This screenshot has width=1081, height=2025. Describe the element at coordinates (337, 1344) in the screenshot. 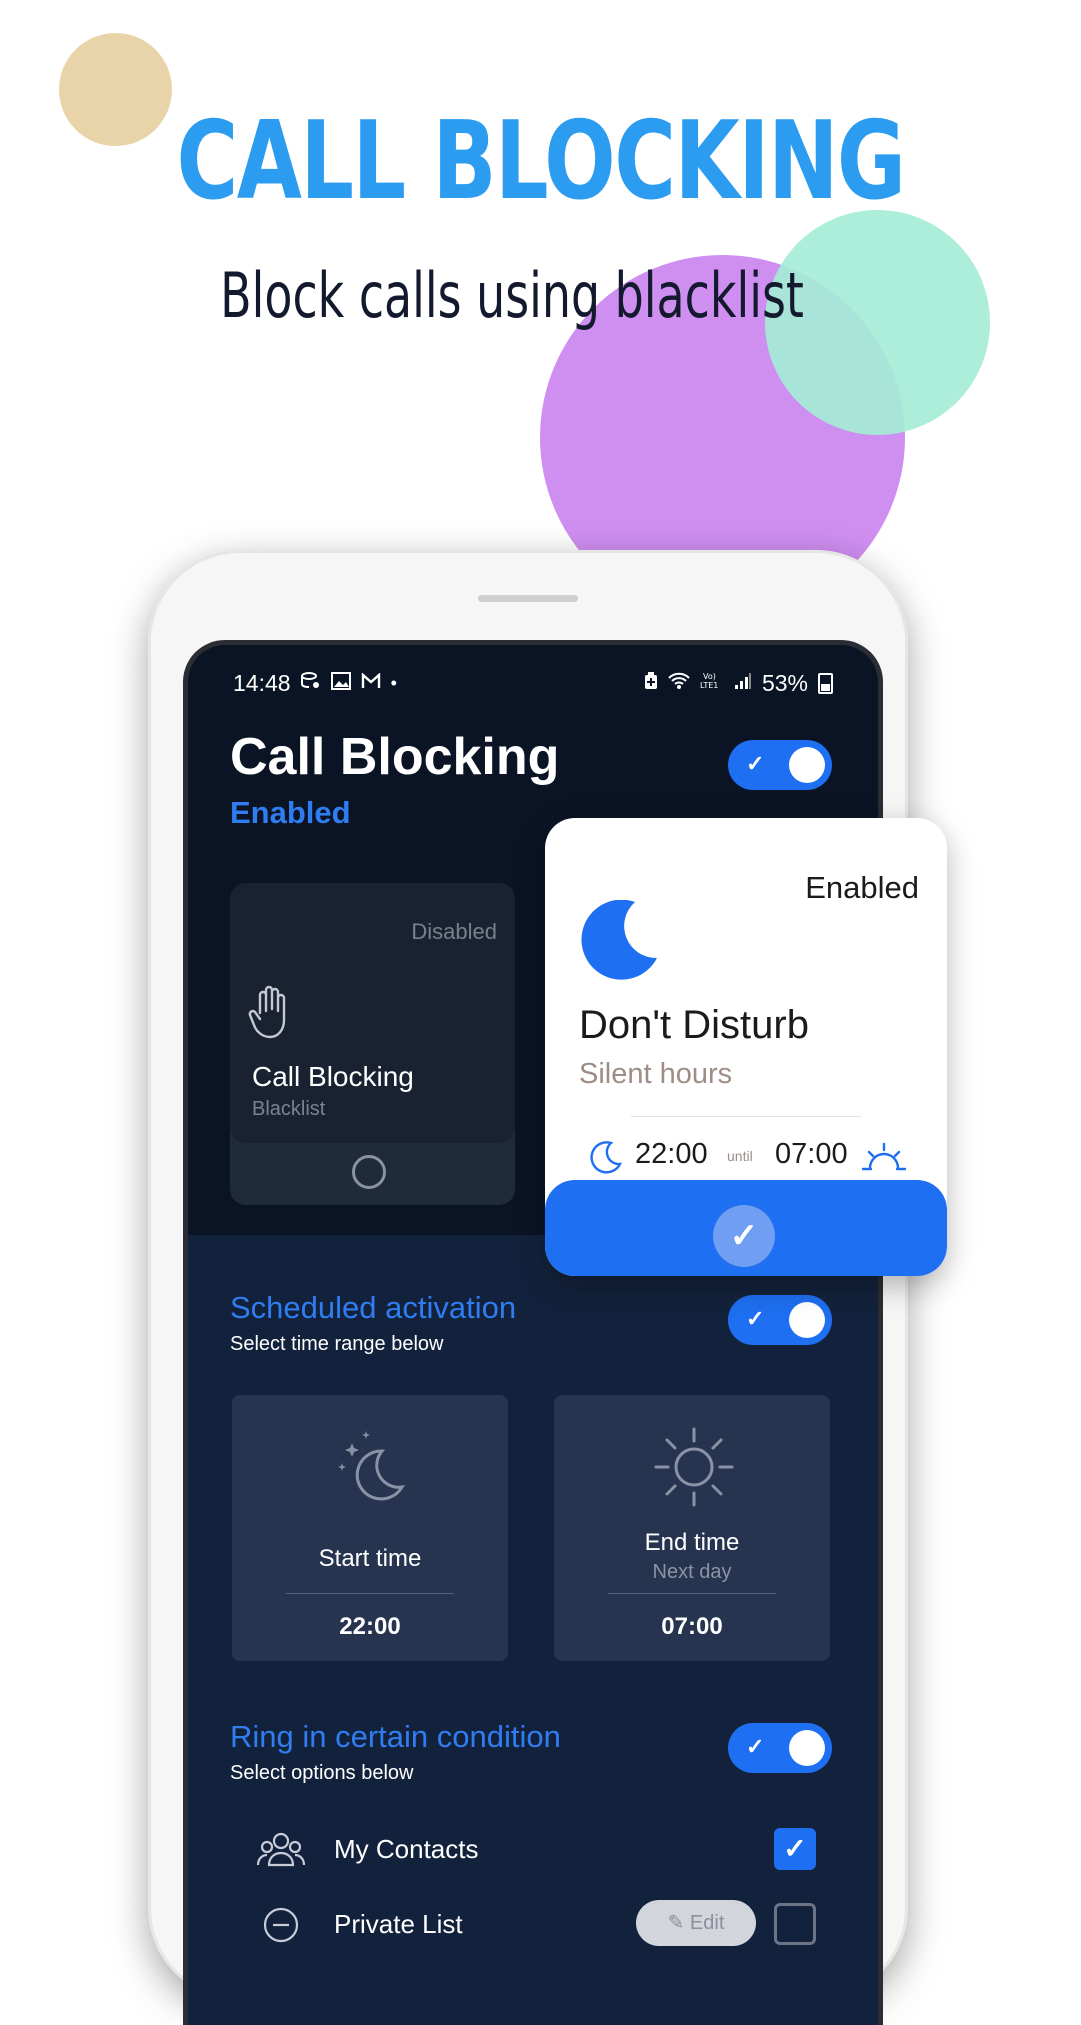

I see `scheduled-subtitle: Select time range below` at that location.